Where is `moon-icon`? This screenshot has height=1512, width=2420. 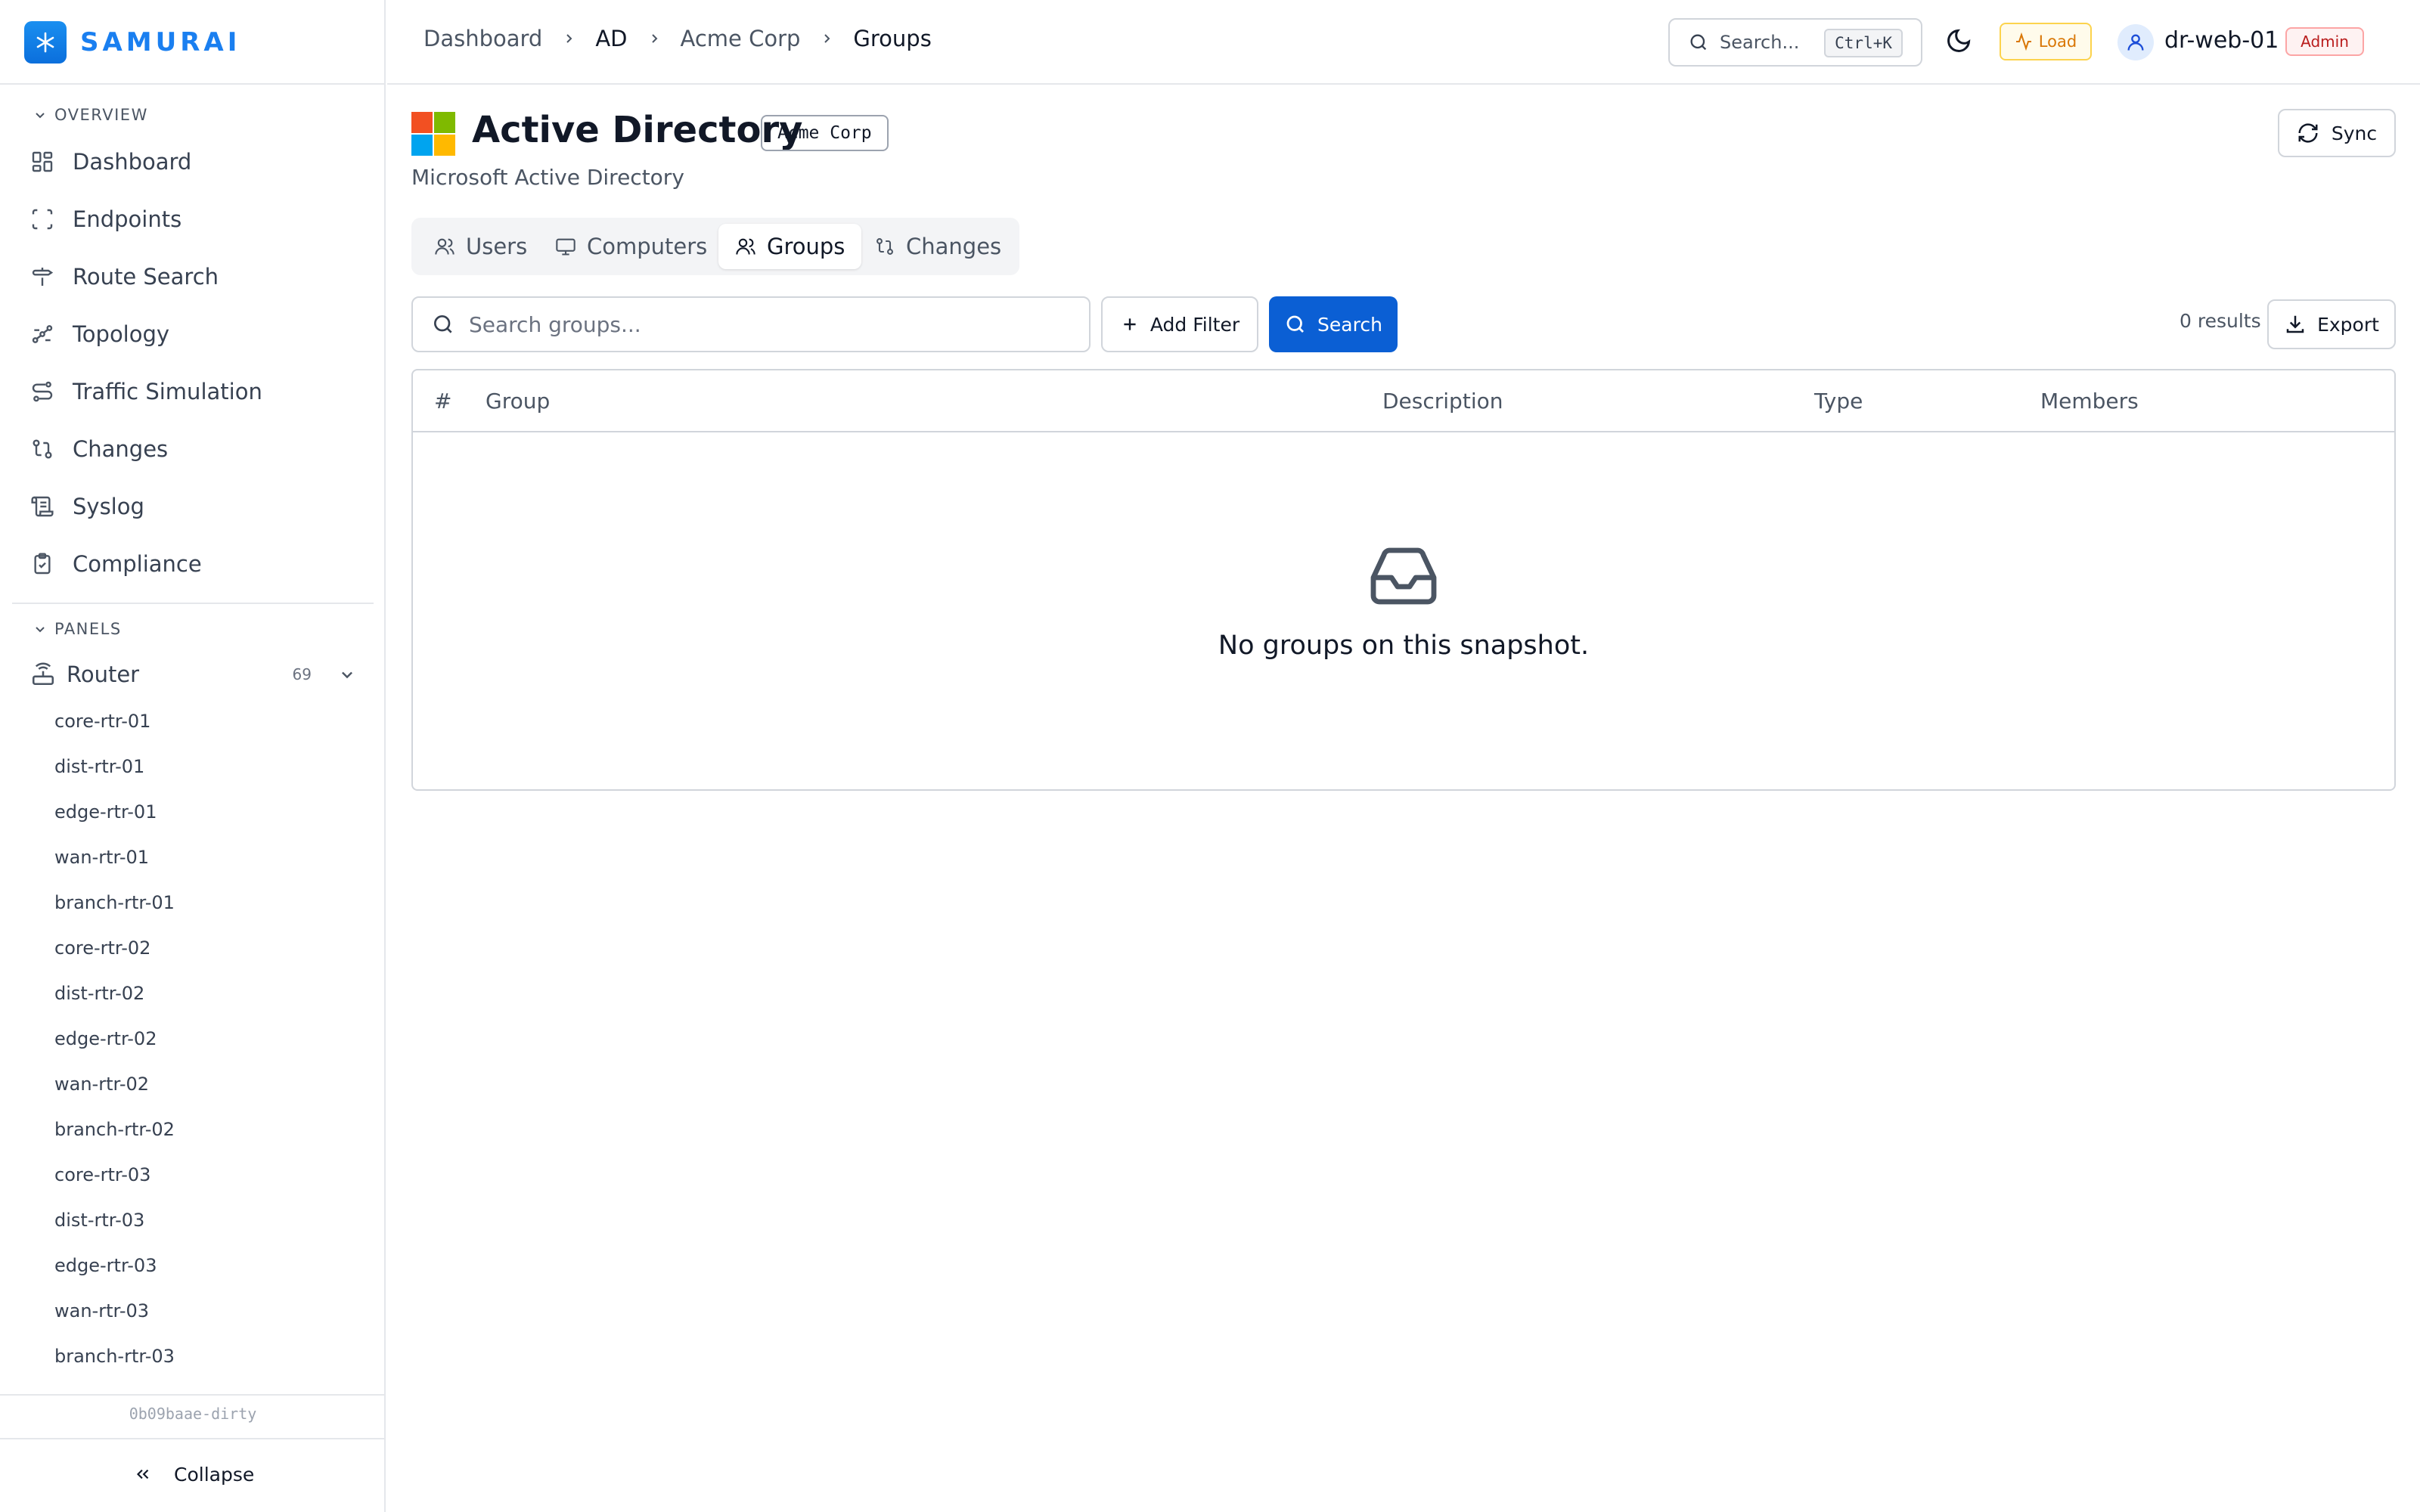
moon-icon is located at coordinates (1959, 40).